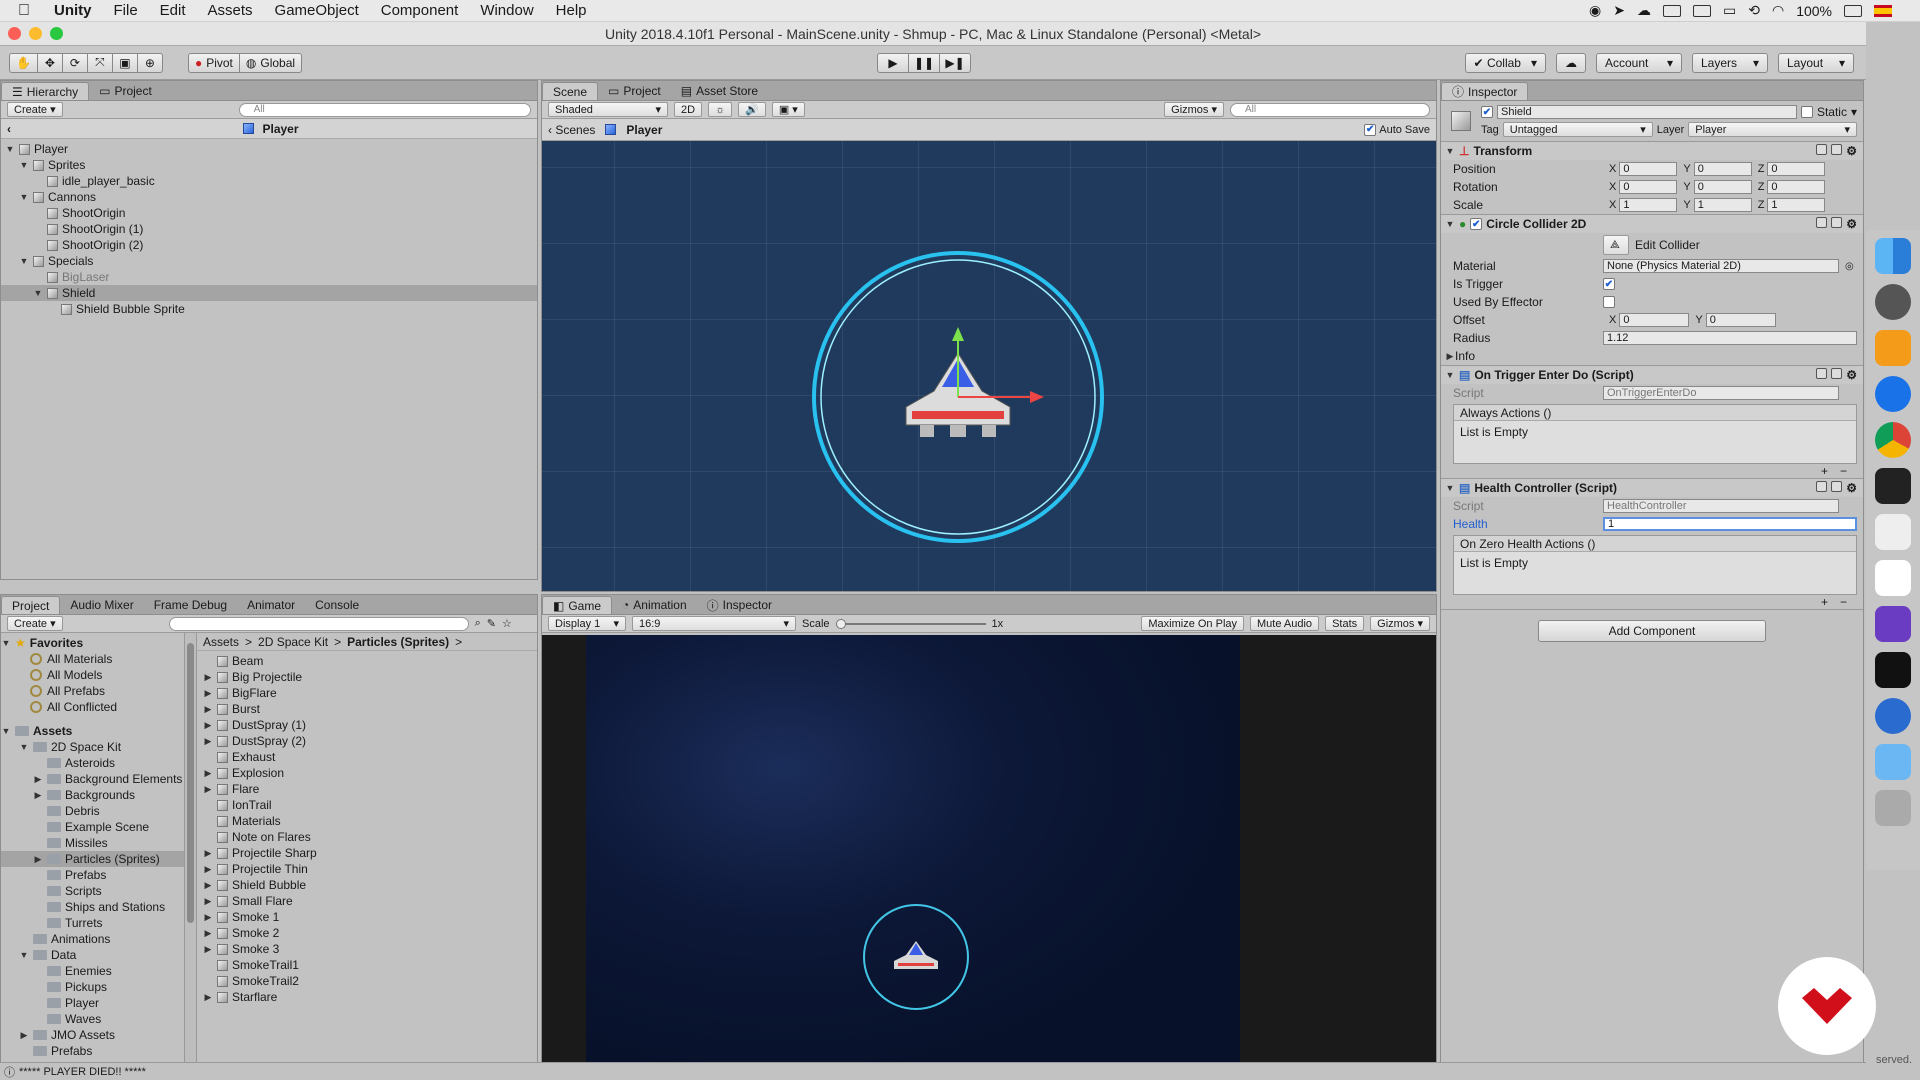 The image size is (1920, 1080). I want to click on menu-assets: Assets, so click(230, 10).